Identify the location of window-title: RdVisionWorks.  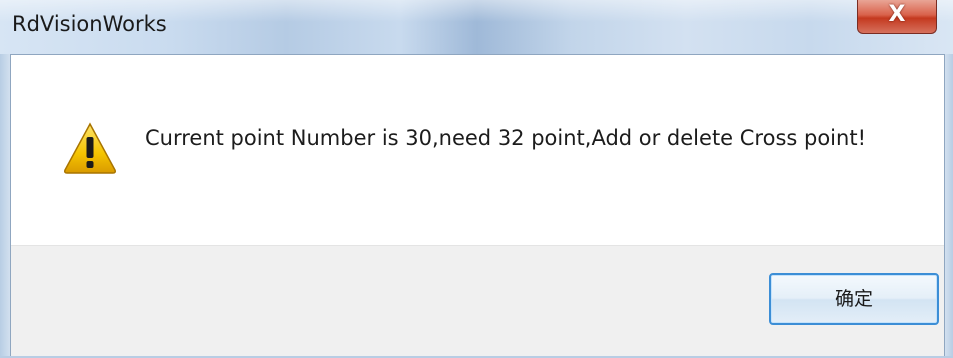
(89, 24).